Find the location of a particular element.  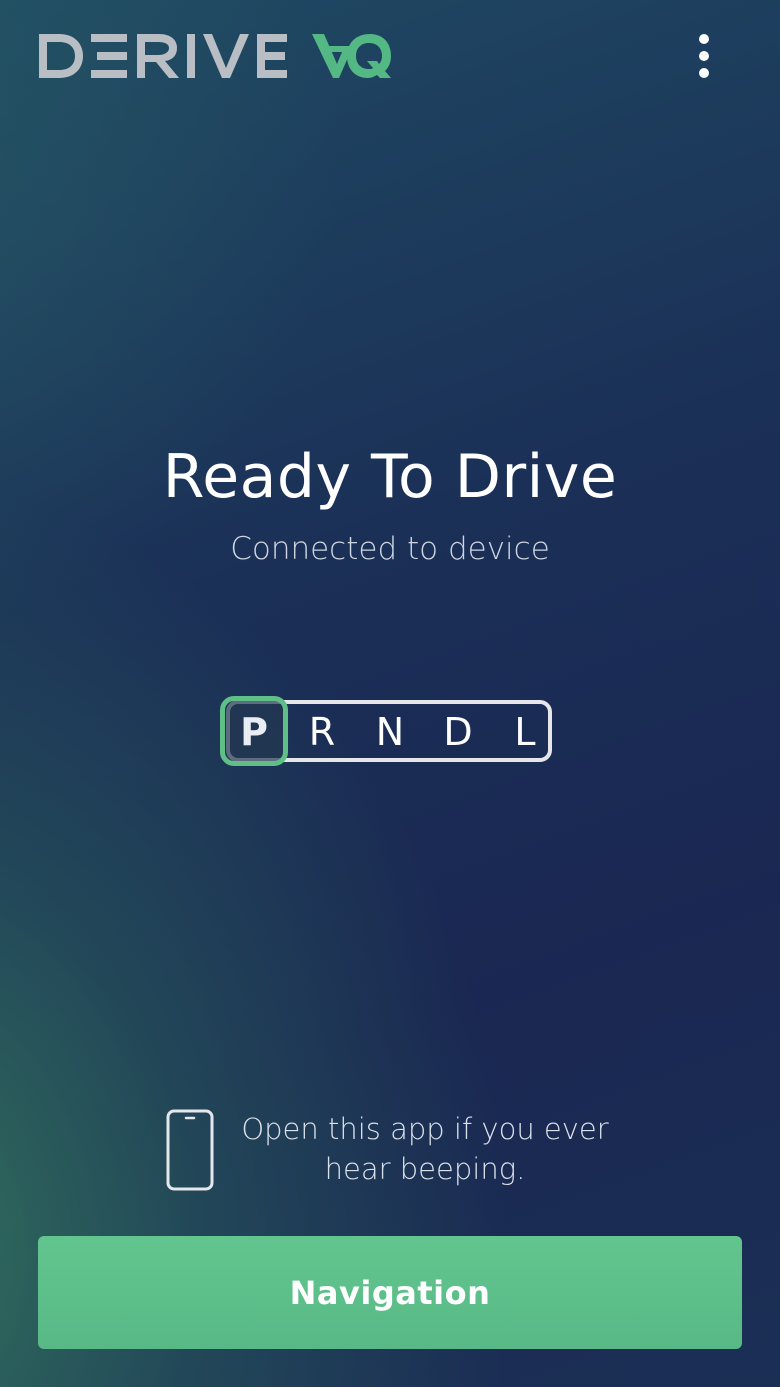

gear-n: N is located at coordinates (390, 732).